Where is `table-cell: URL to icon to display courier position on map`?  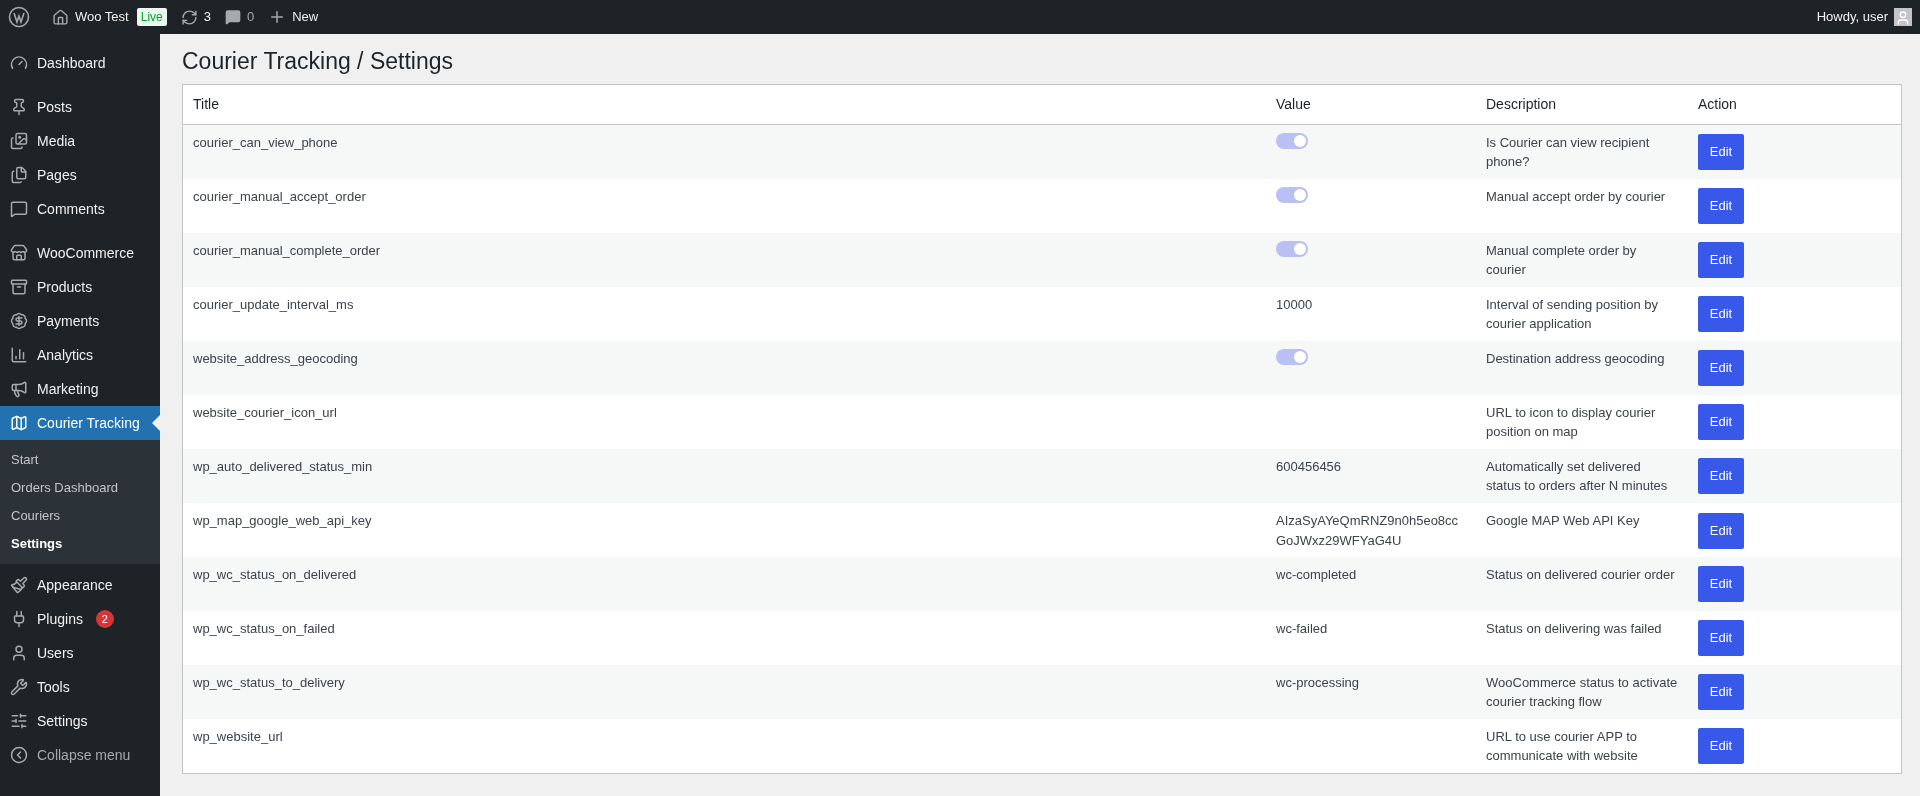
table-cell: URL to icon to display courier position on map is located at coordinates (1571, 422).